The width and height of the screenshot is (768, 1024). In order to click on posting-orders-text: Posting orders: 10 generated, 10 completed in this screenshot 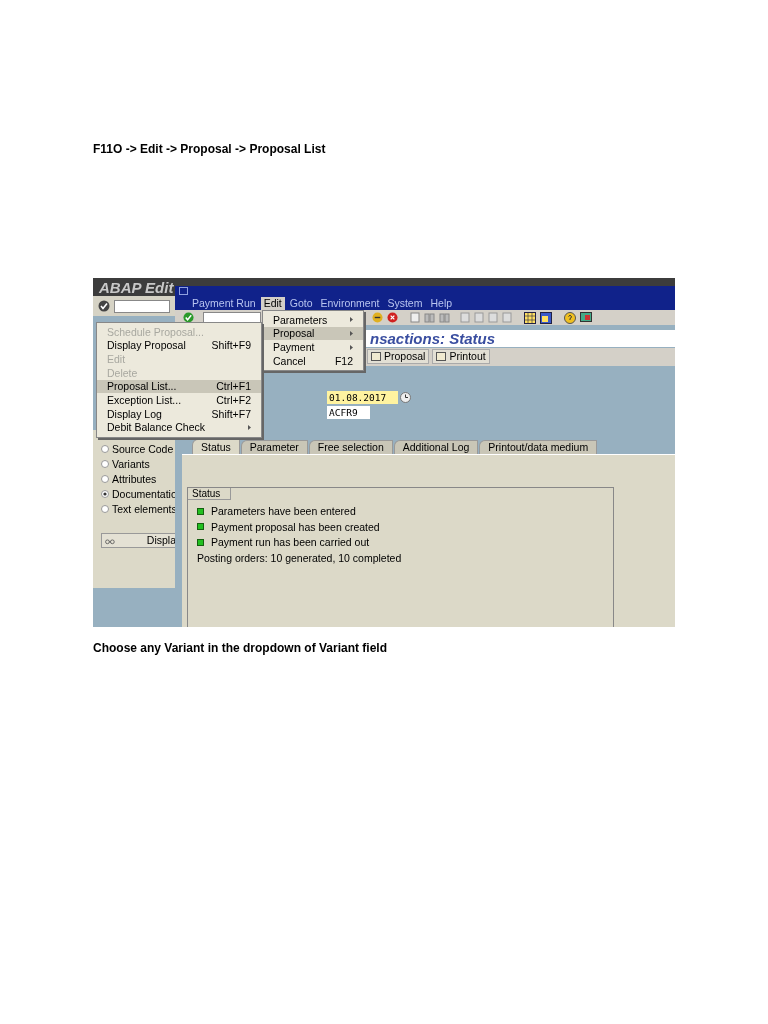, I will do `click(300, 557)`.